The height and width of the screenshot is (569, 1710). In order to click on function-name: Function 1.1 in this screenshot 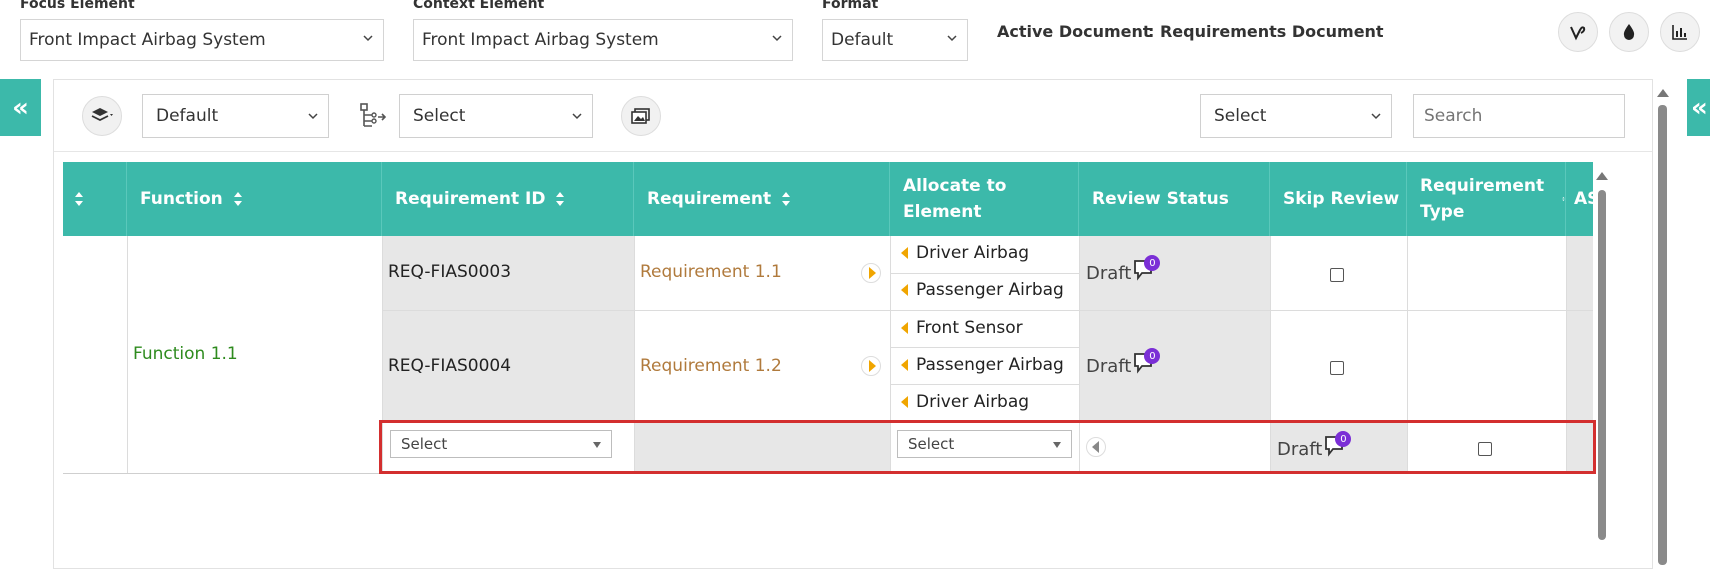, I will do `click(185, 354)`.